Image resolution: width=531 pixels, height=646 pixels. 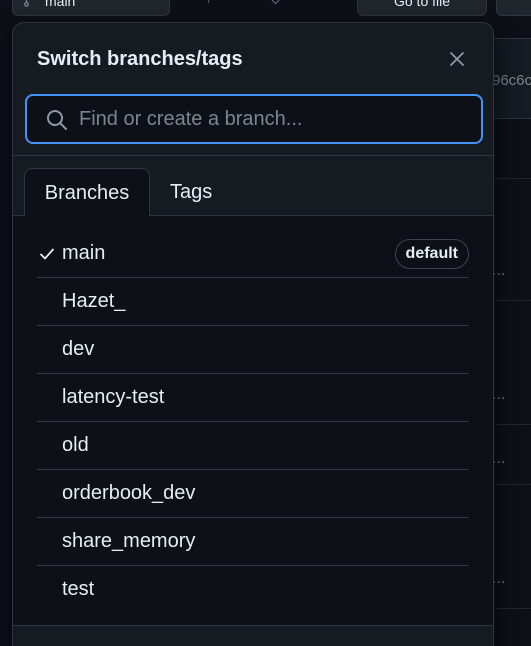 What do you see at coordinates (253, 350) in the screenshot?
I see `branch-item-dev: dev` at bounding box center [253, 350].